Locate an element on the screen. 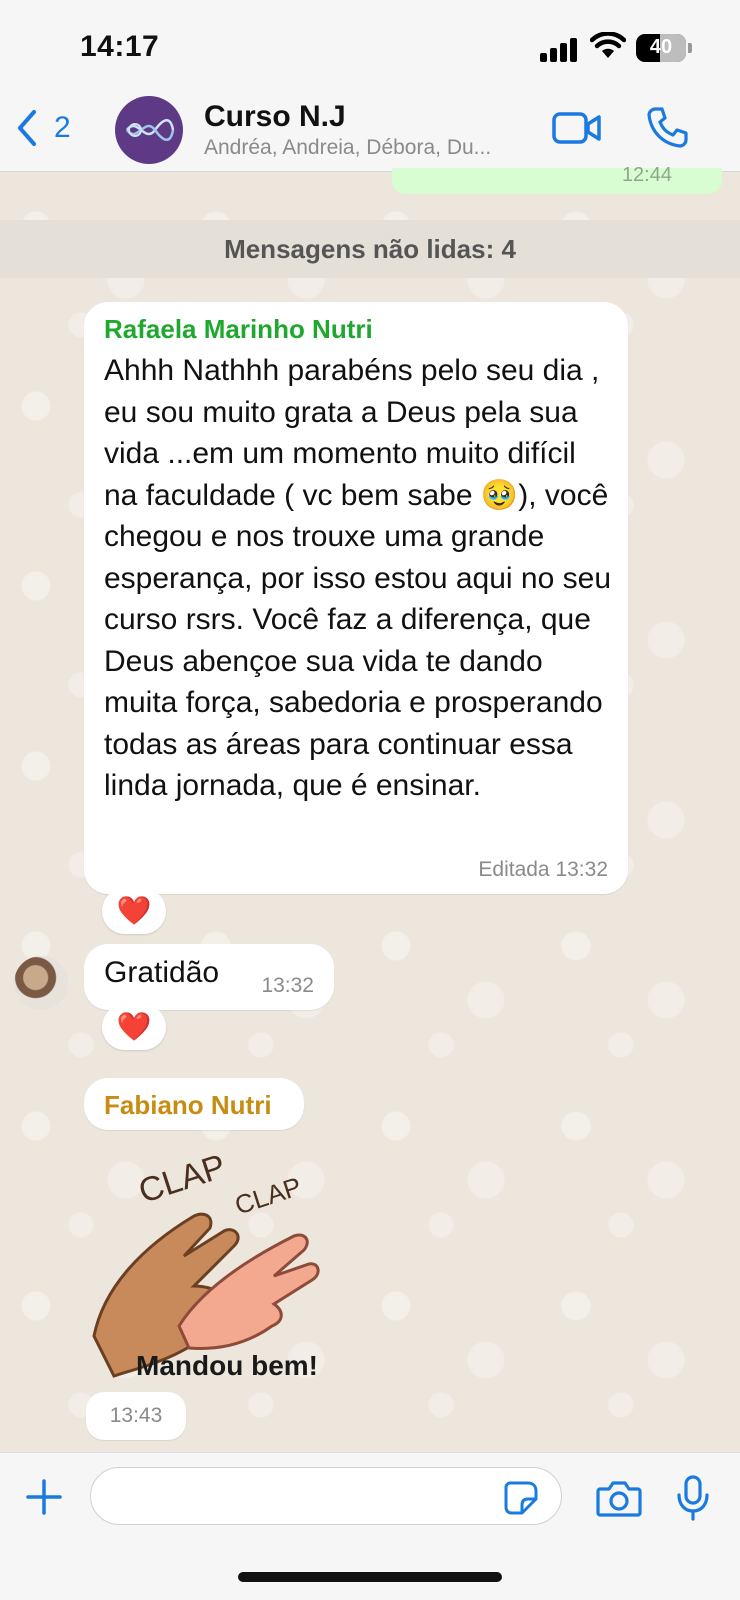  sender-header-bubble: Fabiano Nutri is located at coordinates (194, 1104).